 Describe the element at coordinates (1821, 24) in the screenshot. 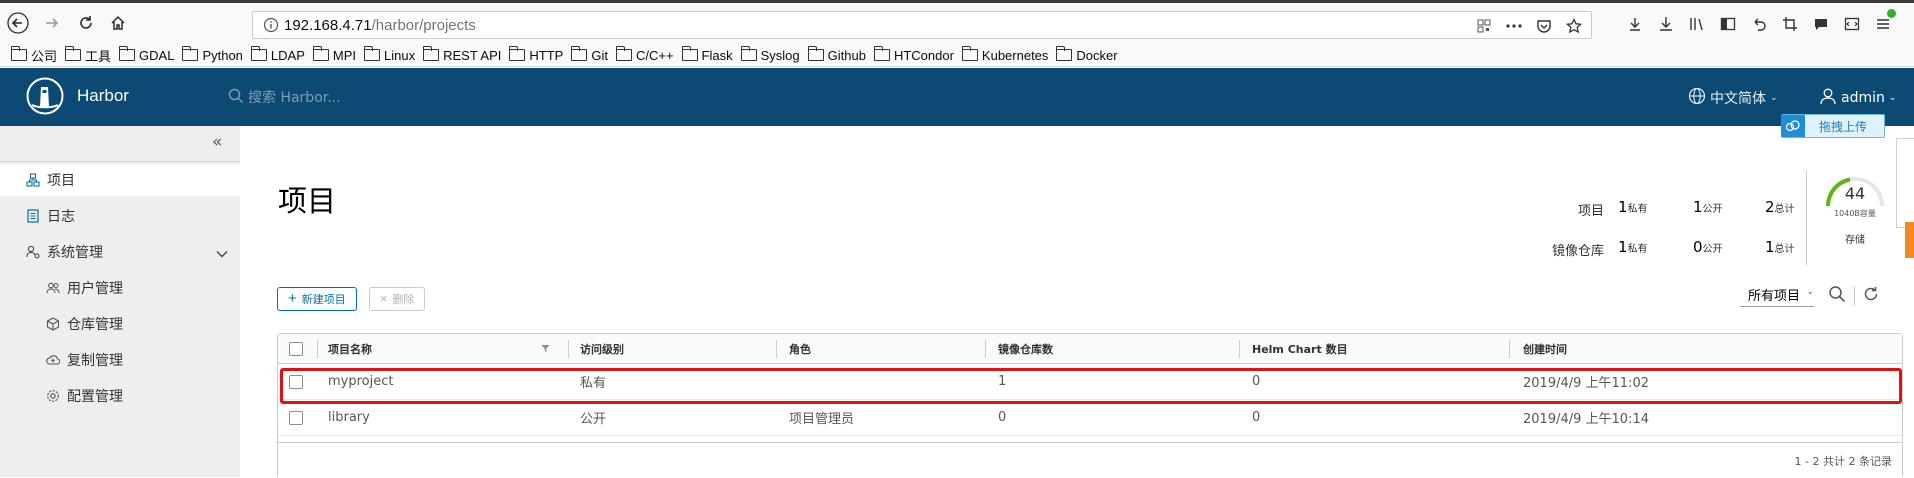

I see `chat-icon` at that location.